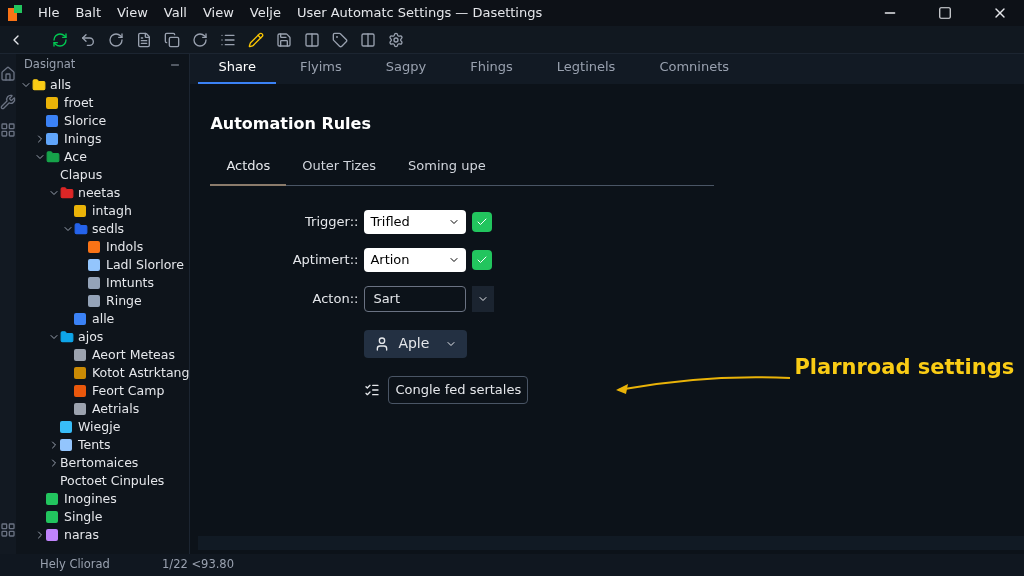 Image resolution: width=1024 pixels, height=576 pixels. I want to click on tree-item: Aeort Meteas, so click(133, 355).